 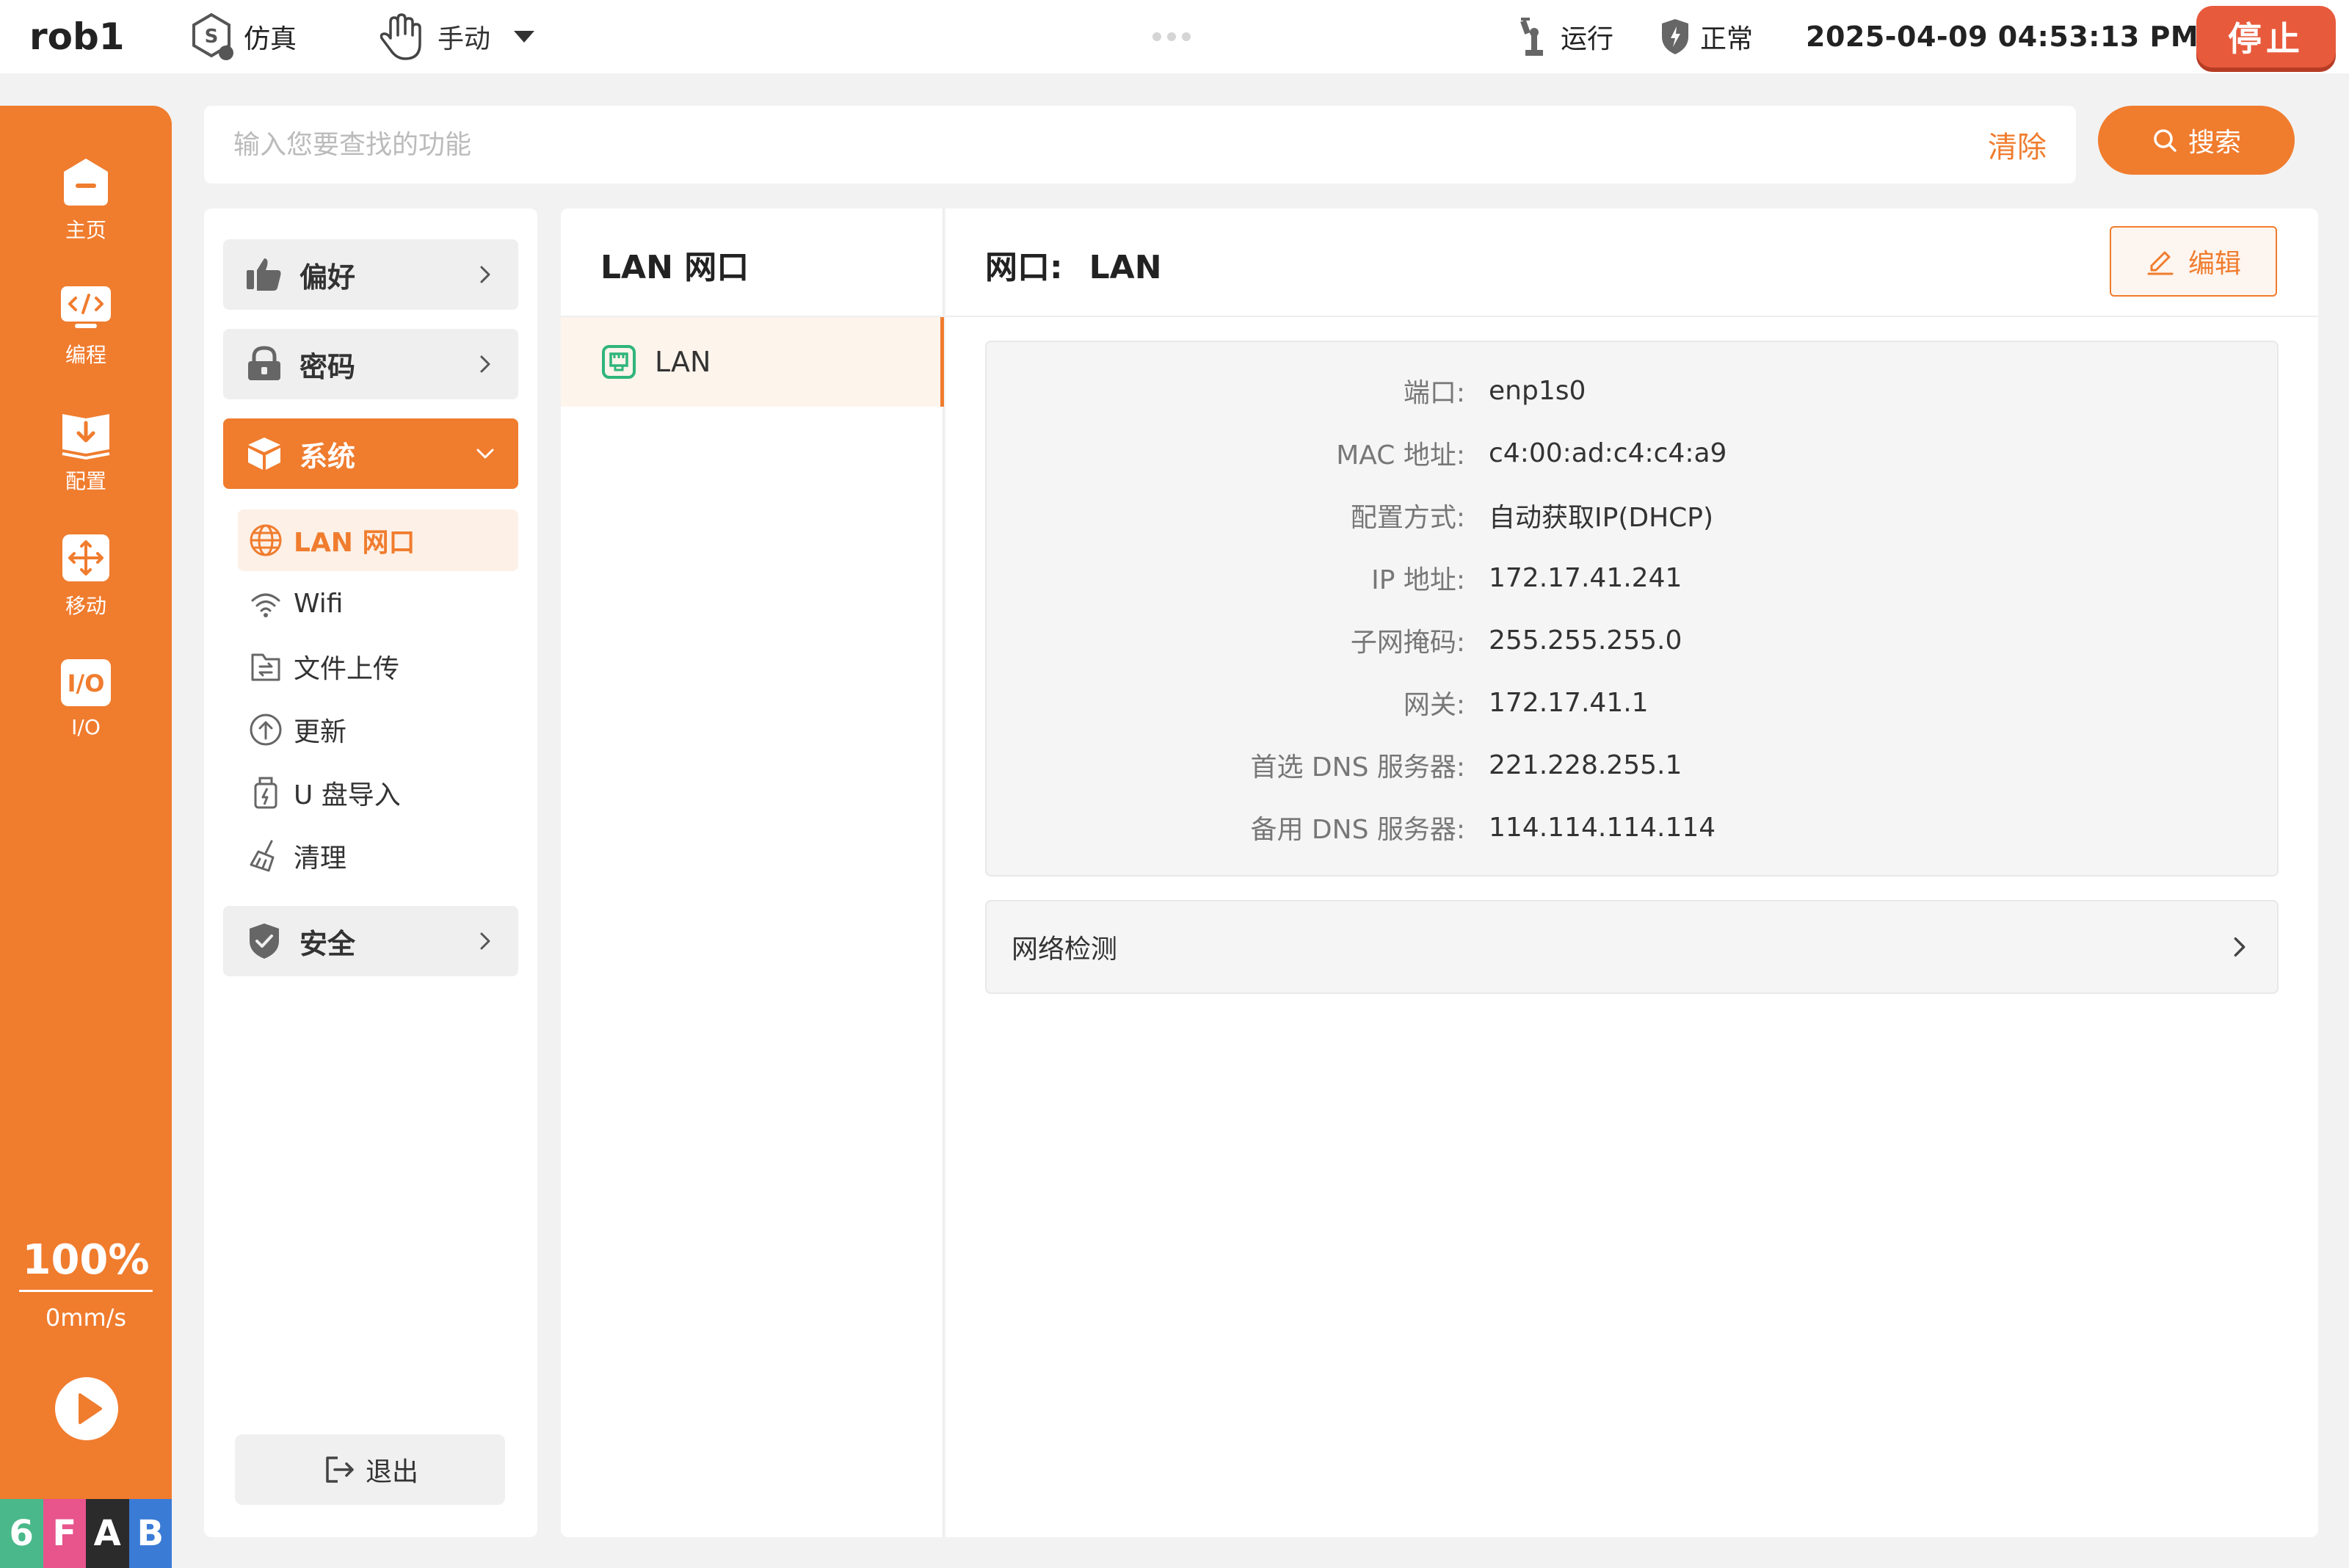 What do you see at coordinates (265, 667) in the screenshot?
I see `file-upload-icon` at bounding box center [265, 667].